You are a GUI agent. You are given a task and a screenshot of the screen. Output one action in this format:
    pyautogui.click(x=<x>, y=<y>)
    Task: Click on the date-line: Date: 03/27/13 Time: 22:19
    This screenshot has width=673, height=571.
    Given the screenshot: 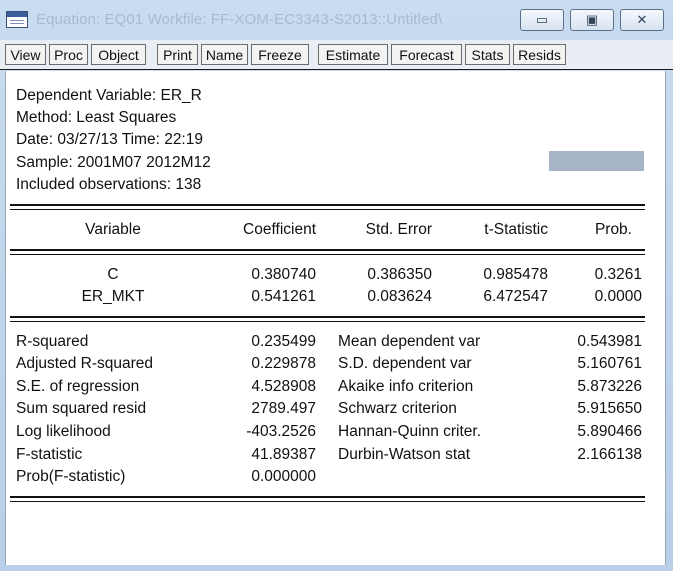 What is the action you would take?
    pyautogui.click(x=109, y=139)
    